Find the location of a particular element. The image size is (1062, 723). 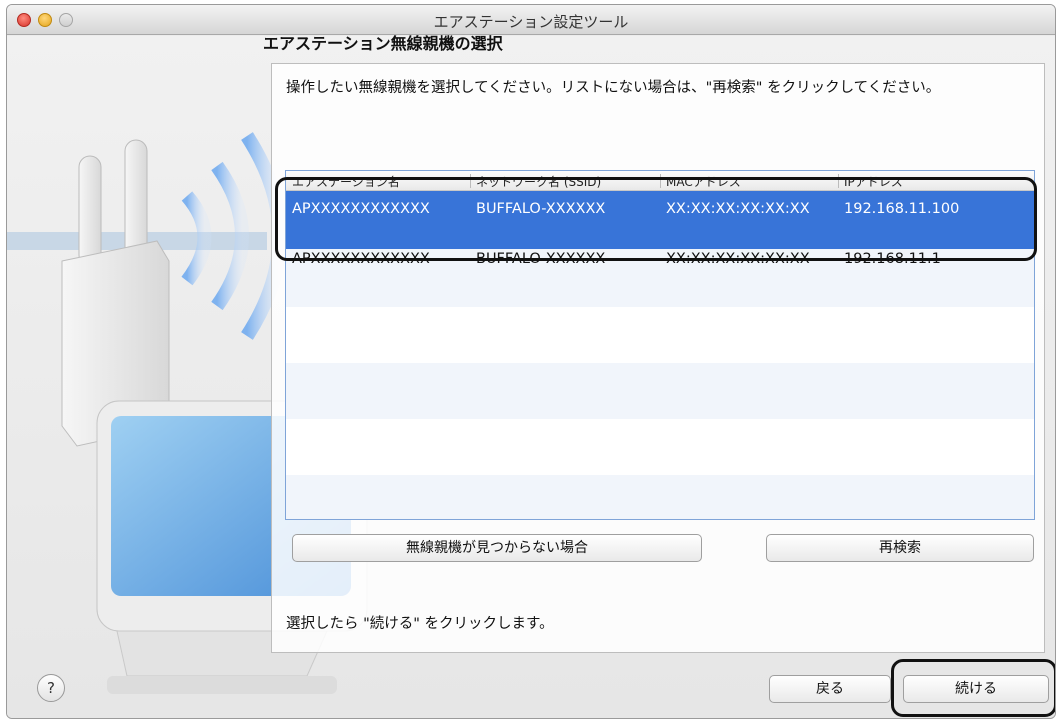

rescan-button: 再検索 is located at coordinates (900, 548).